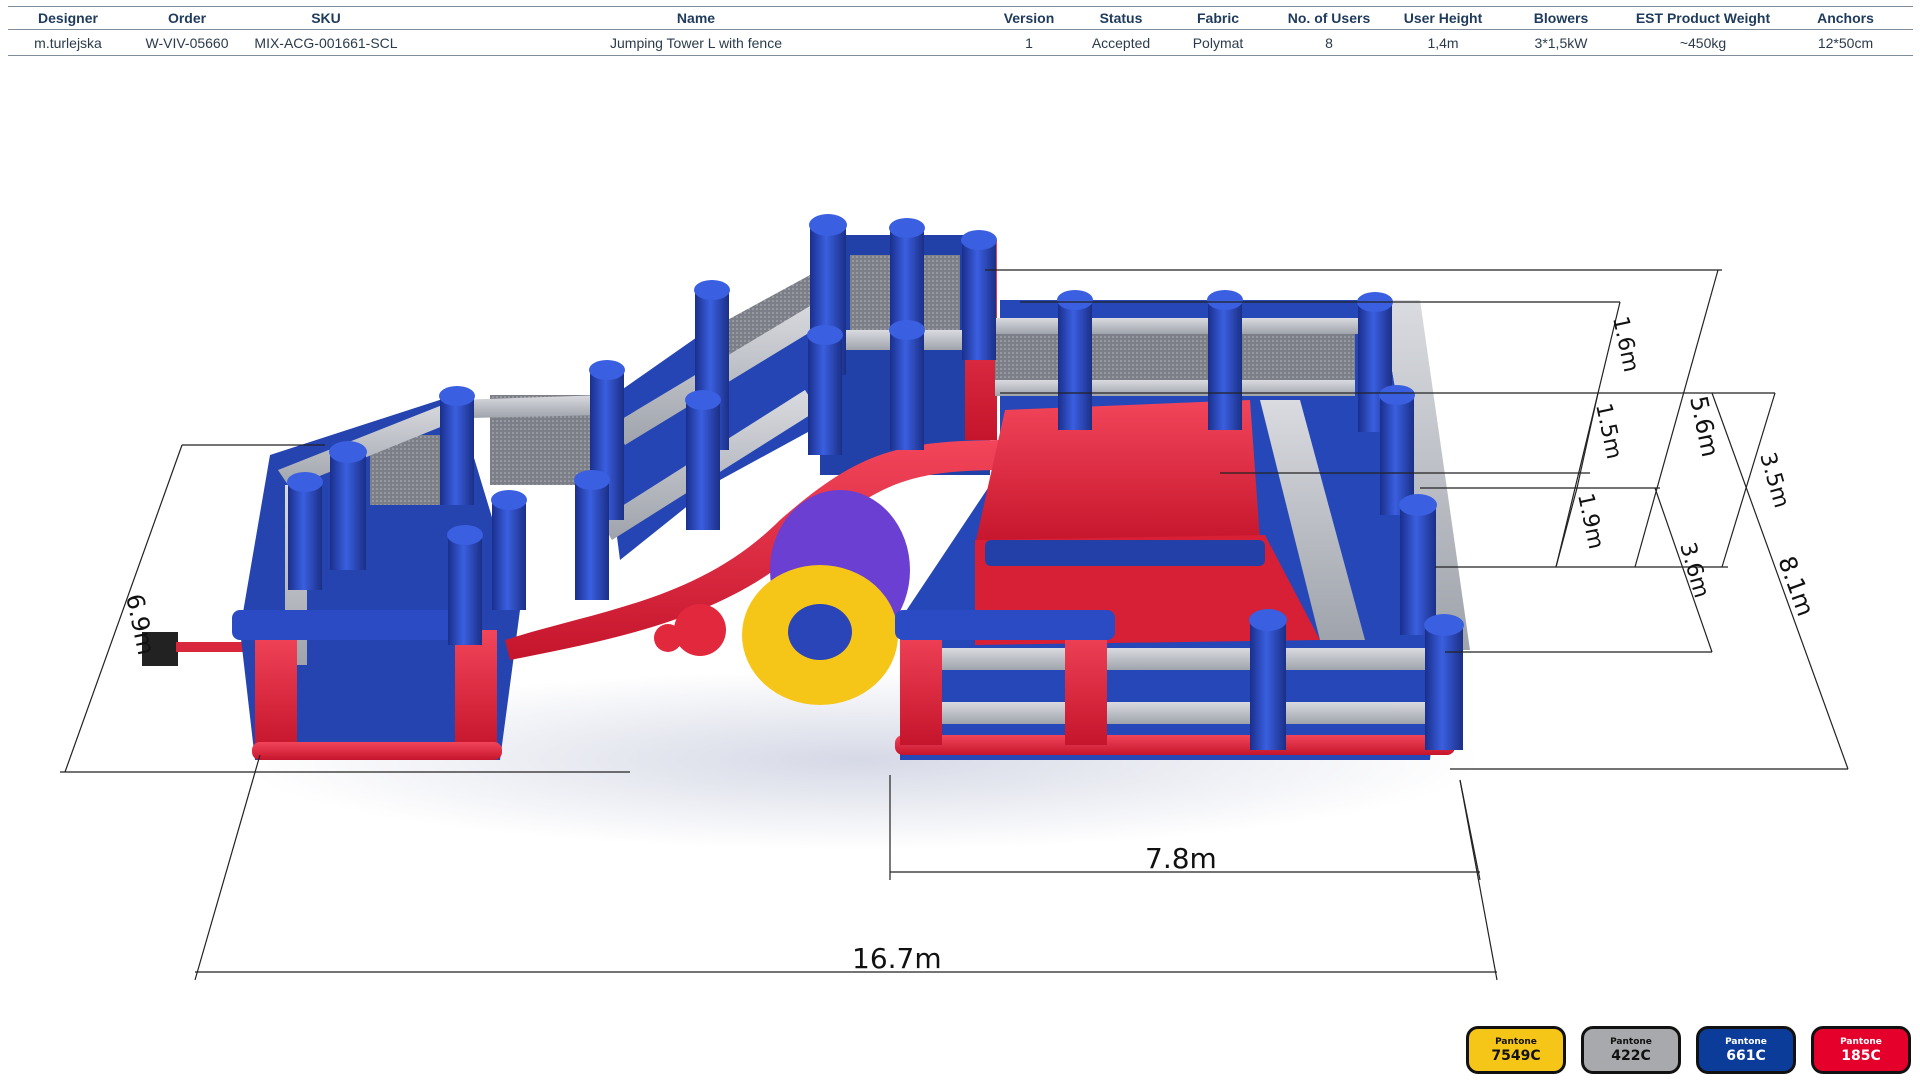  What do you see at coordinates (1703, 42) in the screenshot?
I see `cell-weight: ~450kg` at bounding box center [1703, 42].